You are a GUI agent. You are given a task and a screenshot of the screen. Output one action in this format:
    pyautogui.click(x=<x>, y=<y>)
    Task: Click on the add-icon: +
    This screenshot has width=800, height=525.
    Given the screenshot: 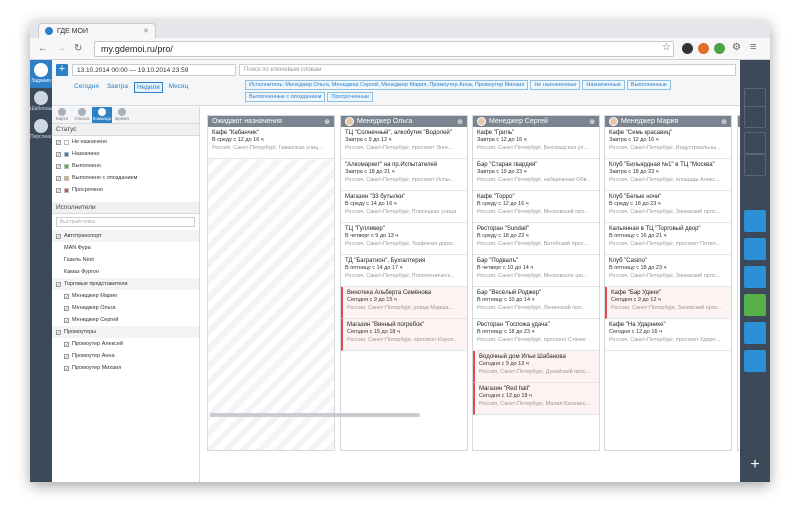 What is the action you would take?
    pyautogui.click(x=755, y=466)
    